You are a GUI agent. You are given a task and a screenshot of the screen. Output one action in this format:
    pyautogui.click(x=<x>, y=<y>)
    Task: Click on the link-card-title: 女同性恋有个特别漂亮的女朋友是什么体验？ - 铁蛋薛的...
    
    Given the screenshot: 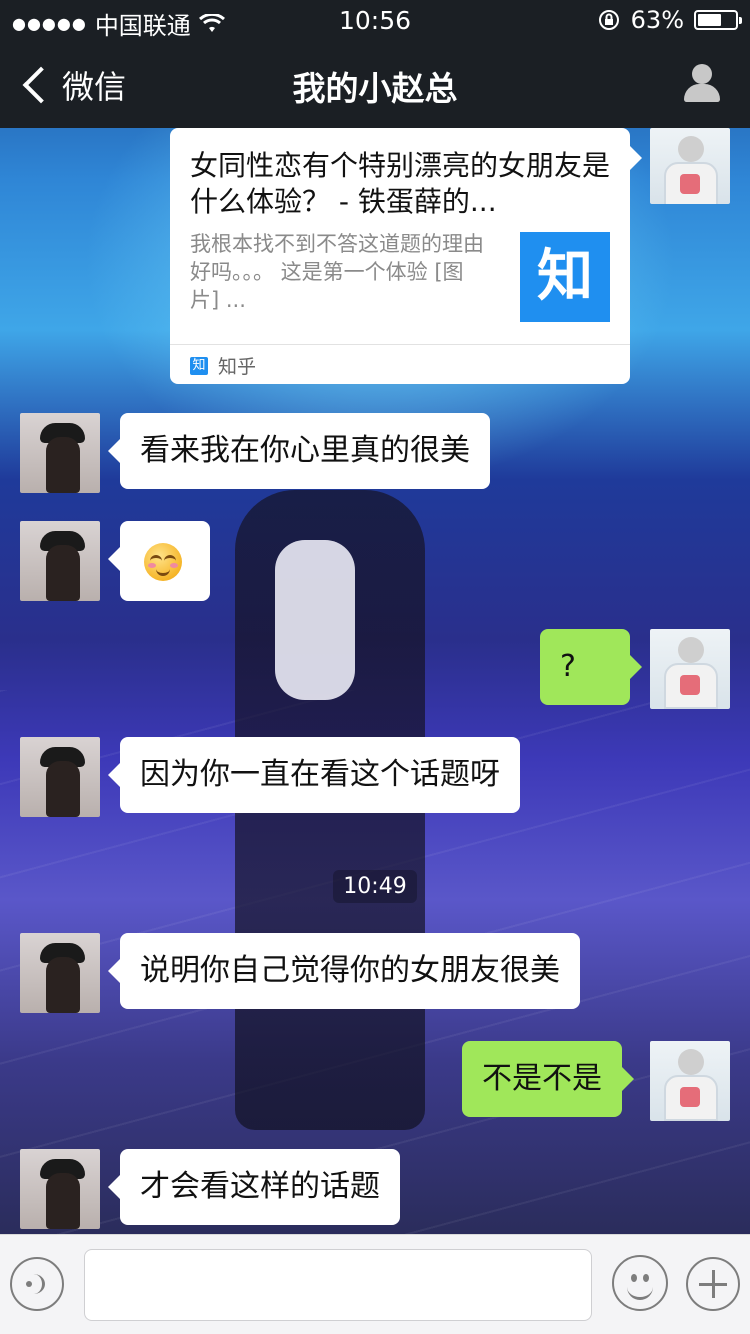 What is the action you would take?
    pyautogui.click(x=400, y=183)
    